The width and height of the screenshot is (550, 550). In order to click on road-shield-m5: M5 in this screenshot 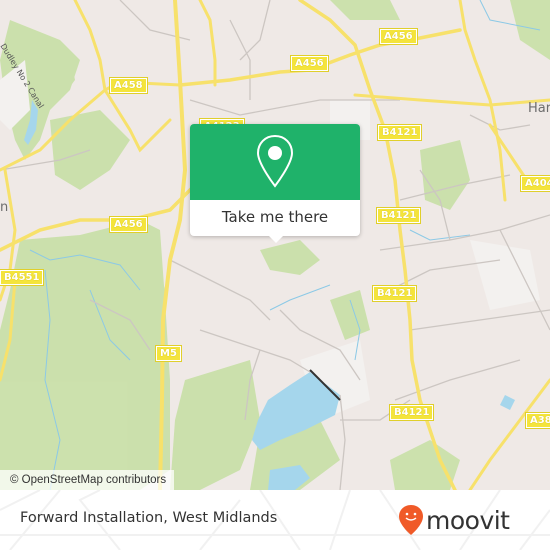, I will do `click(168, 353)`.